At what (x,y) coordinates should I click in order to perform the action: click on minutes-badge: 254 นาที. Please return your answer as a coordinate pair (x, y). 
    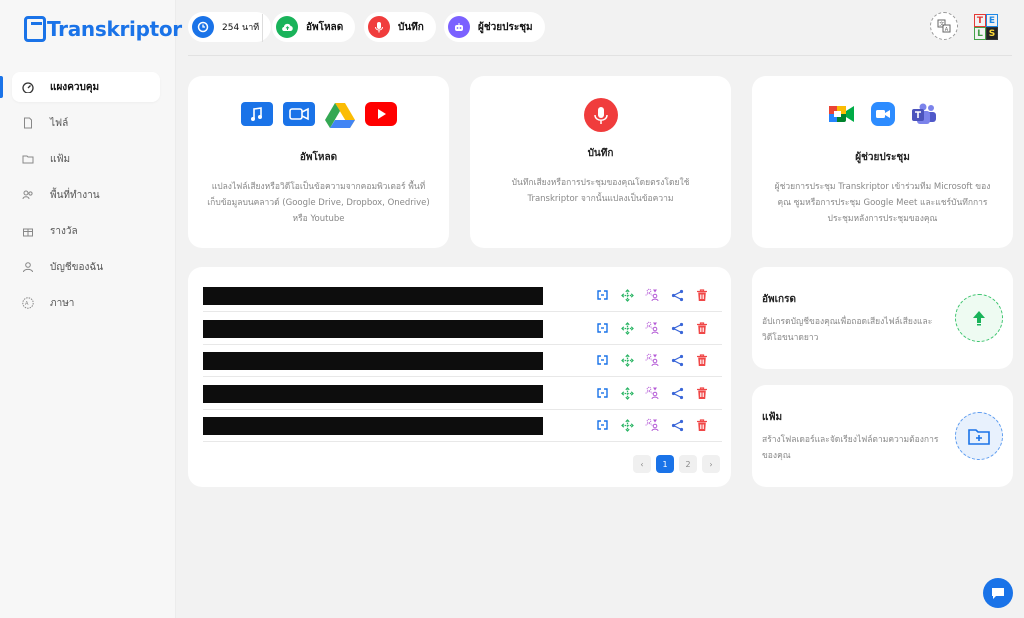
    Looking at the image, I should click on (230, 27).